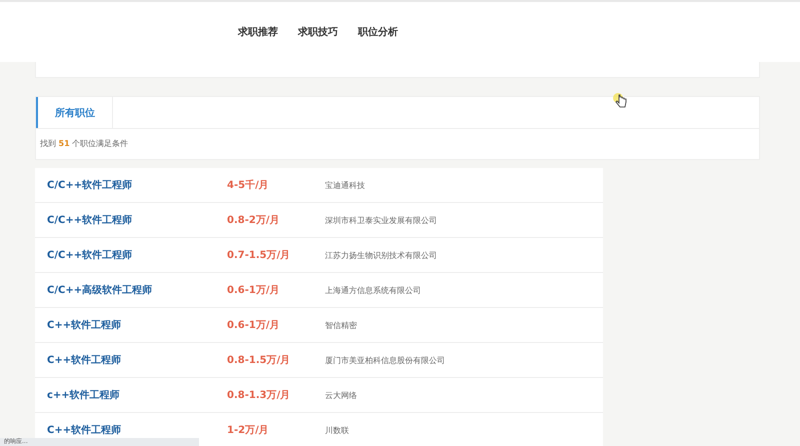 The image size is (800, 446). What do you see at coordinates (378, 32) in the screenshot?
I see `nav-link: 职位分析` at bounding box center [378, 32].